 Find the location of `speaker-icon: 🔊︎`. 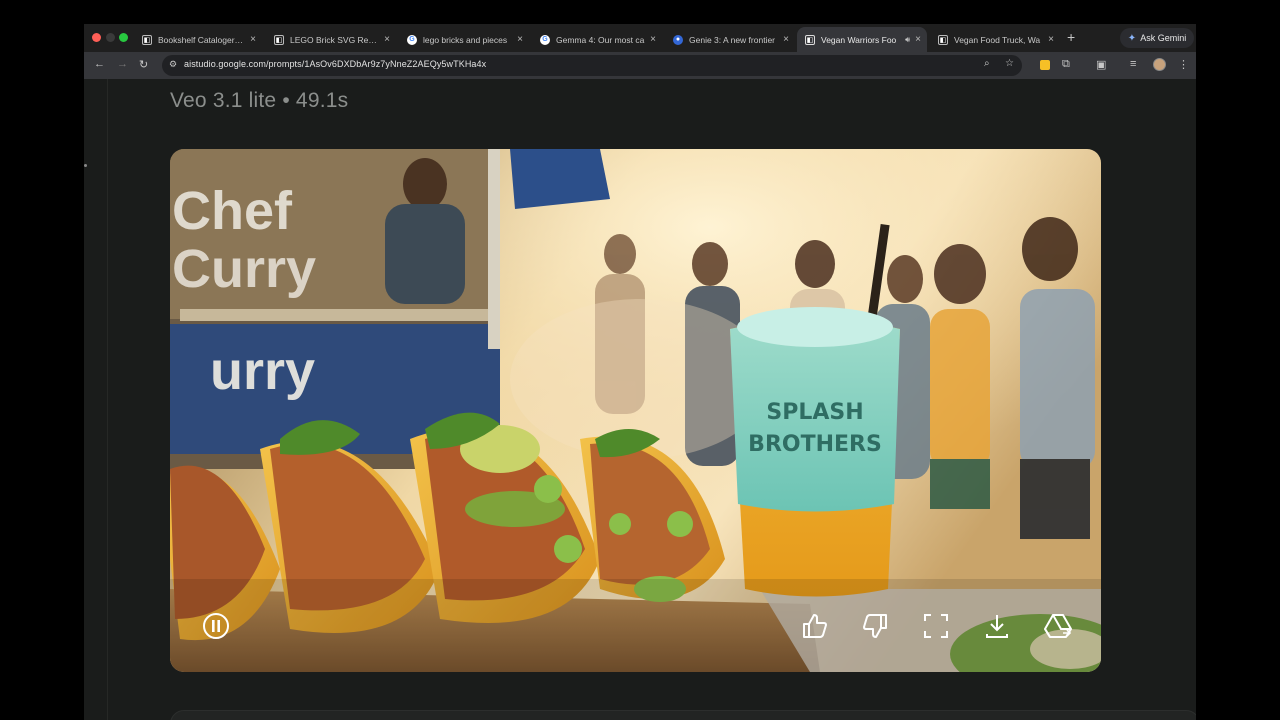

speaker-icon: 🔊︎ is located at coordinates (907, 40).